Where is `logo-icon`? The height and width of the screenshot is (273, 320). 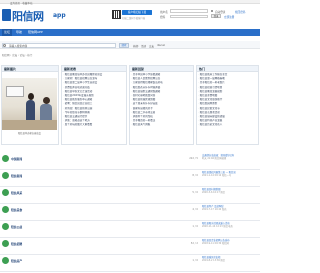
logo-icon is located at coordinates (6, 15).